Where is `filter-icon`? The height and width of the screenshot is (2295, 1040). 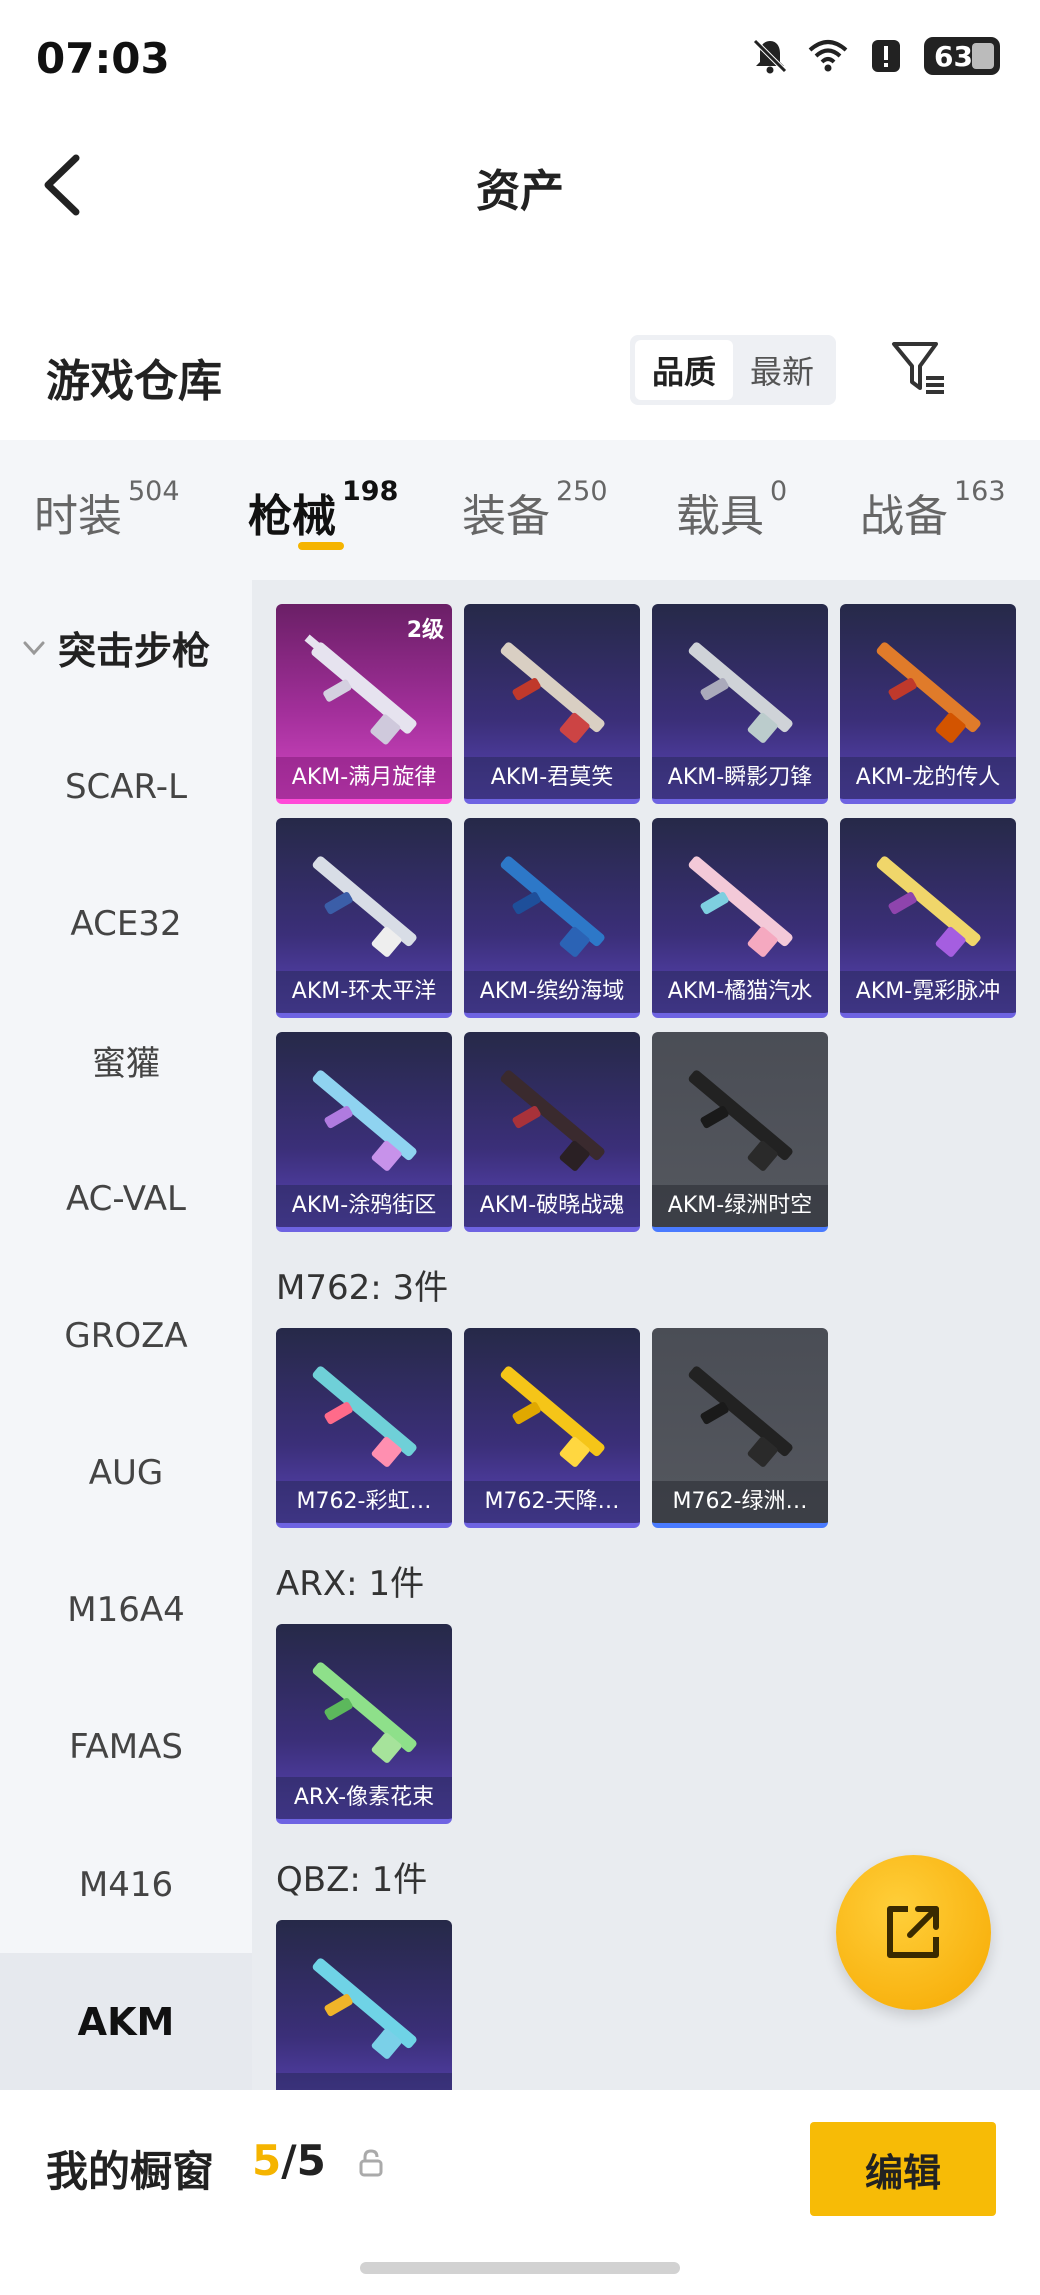
filter-icon is located at coordinates (920, 368).